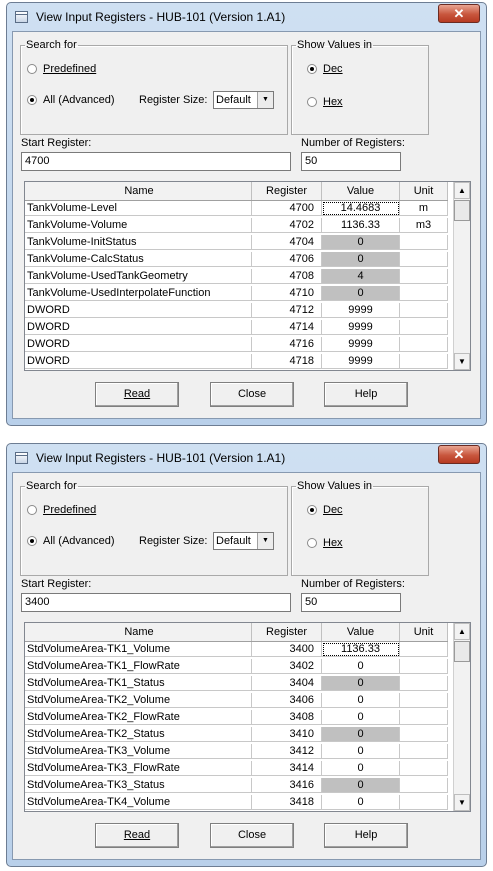 This screenshot has height=871, width=493. What do you see at coordinates (236, 700) in the screenshot?
I see `table-row: StdVolumeArea-TK2_Volume 3406 0` at bounding box center [236, 700].